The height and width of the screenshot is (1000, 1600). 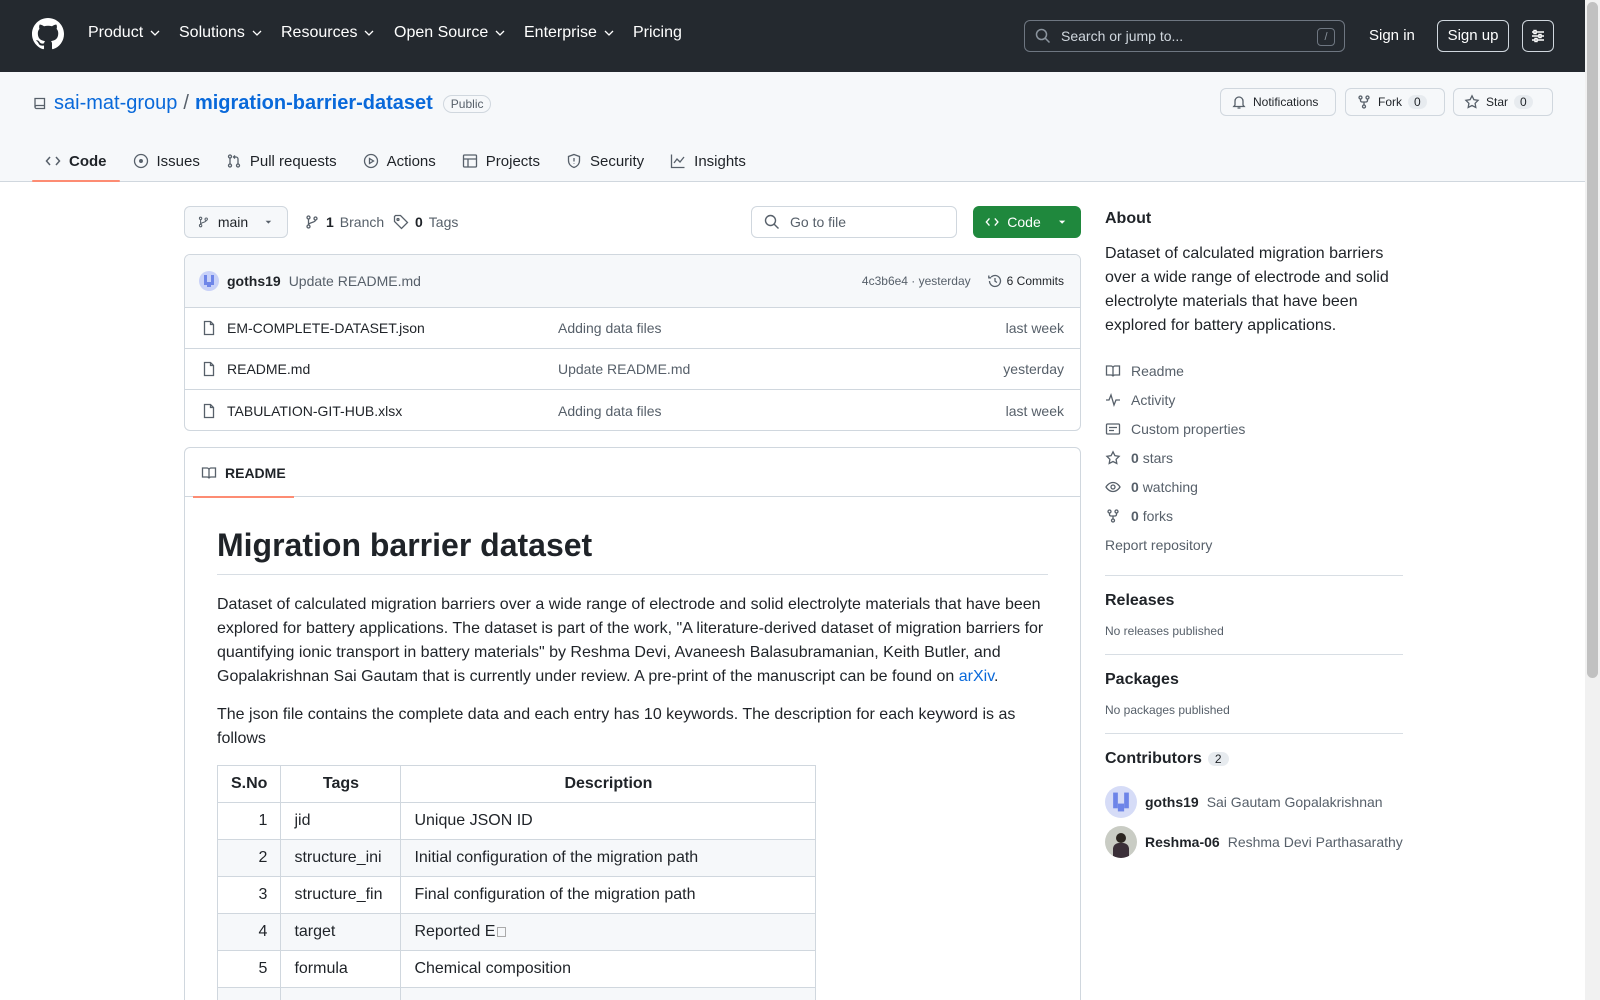 I want to click on sign-in-link: Sign in, so click(x=1392, y=35).